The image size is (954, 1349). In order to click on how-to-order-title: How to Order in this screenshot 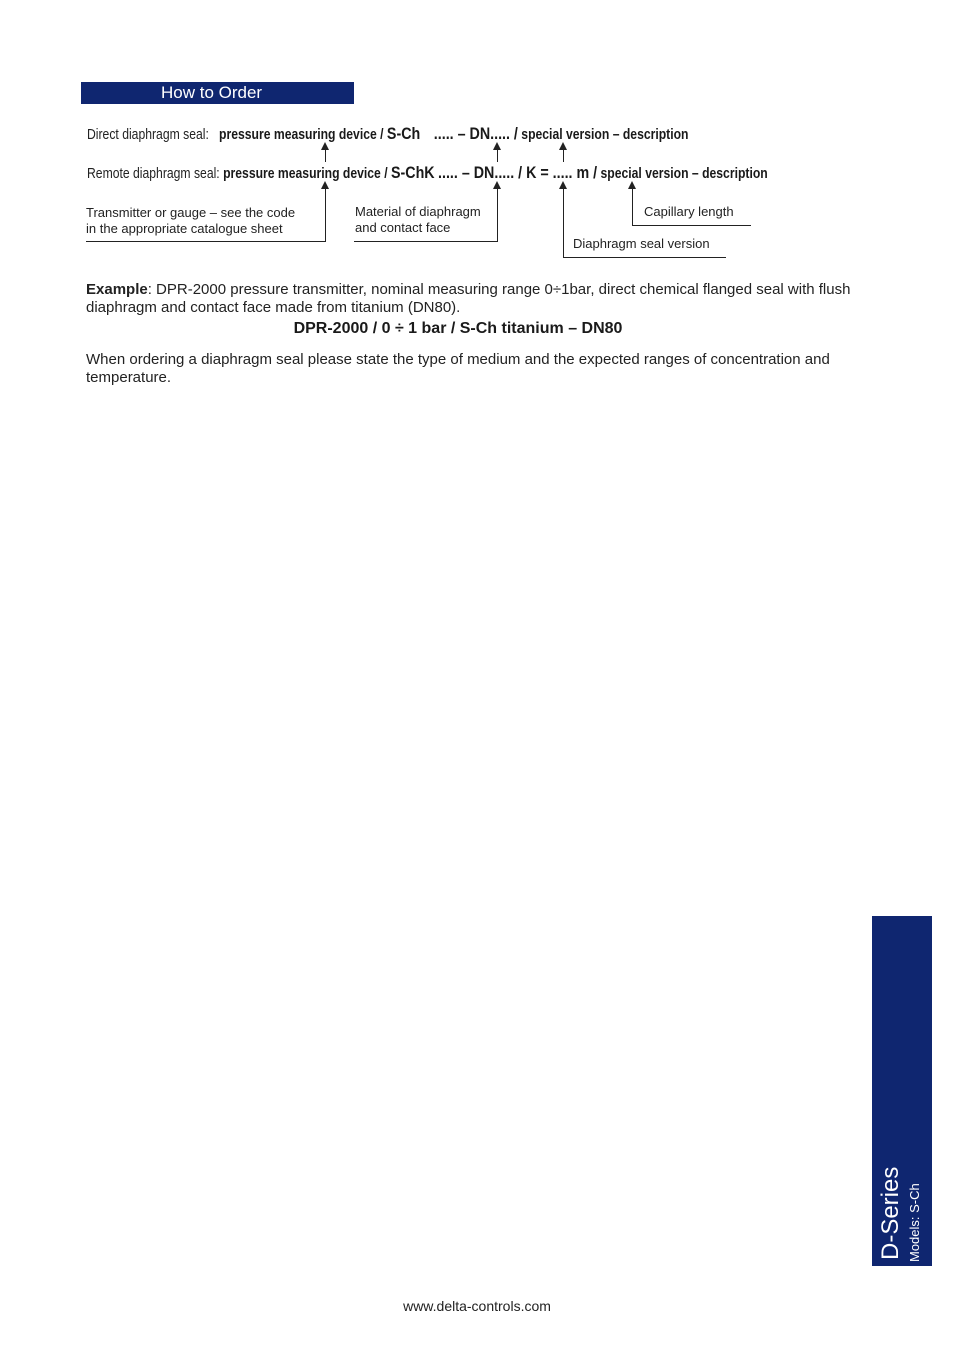, I will do `click(212, 92)`.